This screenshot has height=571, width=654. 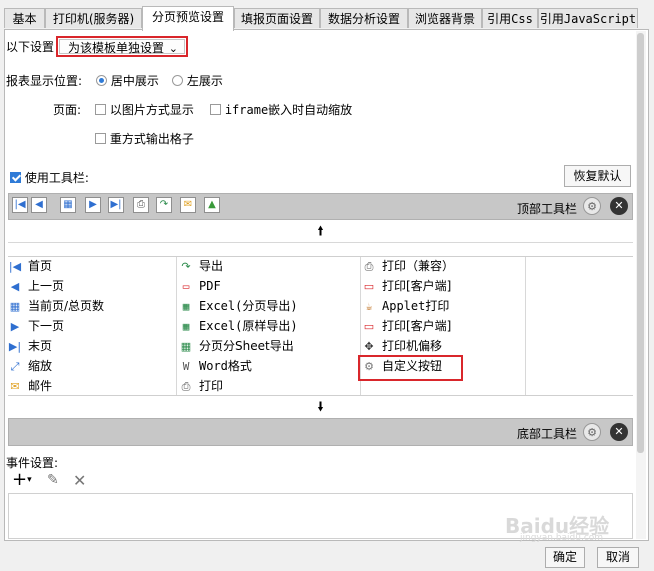 I want to click on left-radio: 左展示, so click(x=197, y=80).